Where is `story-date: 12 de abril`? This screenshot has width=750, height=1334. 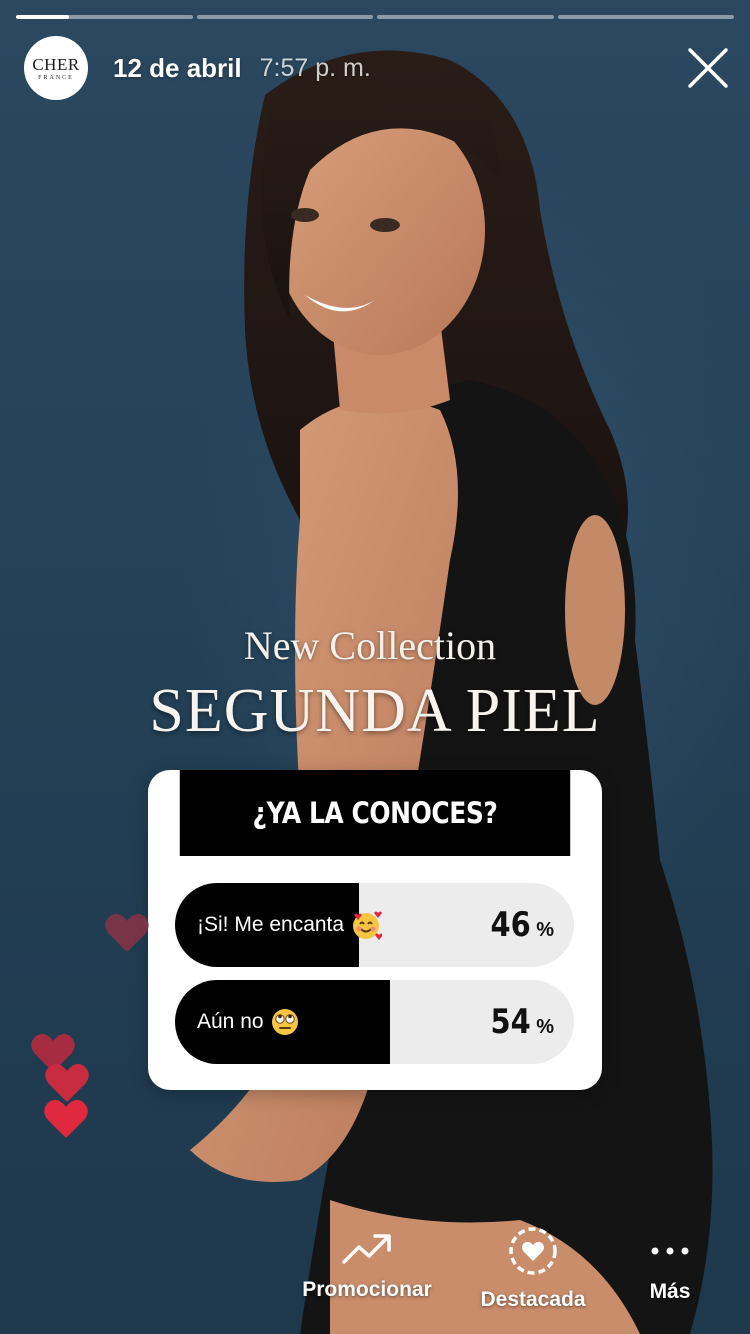
story-date: 12 de abril is located at coordinates (177, 67).